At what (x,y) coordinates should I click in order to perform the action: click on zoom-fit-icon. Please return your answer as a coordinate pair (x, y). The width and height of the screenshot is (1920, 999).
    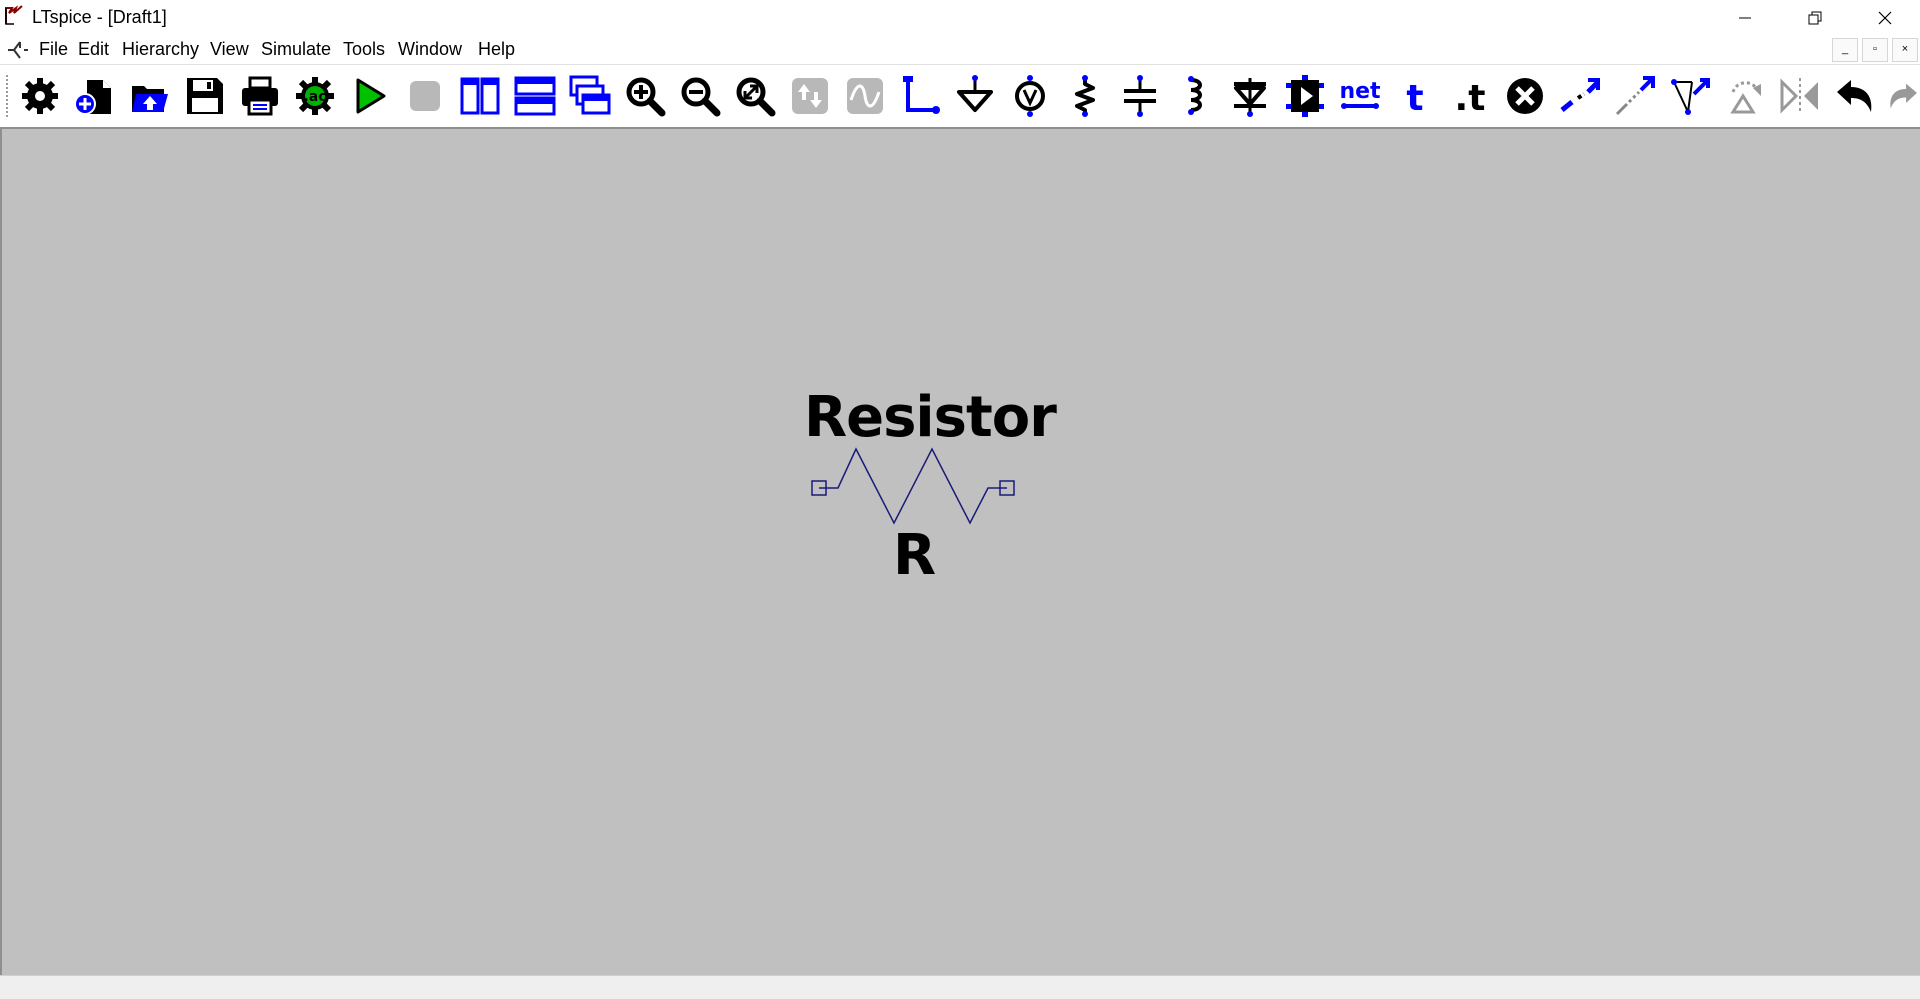
    Looking at the image, I should click on (756, 97).